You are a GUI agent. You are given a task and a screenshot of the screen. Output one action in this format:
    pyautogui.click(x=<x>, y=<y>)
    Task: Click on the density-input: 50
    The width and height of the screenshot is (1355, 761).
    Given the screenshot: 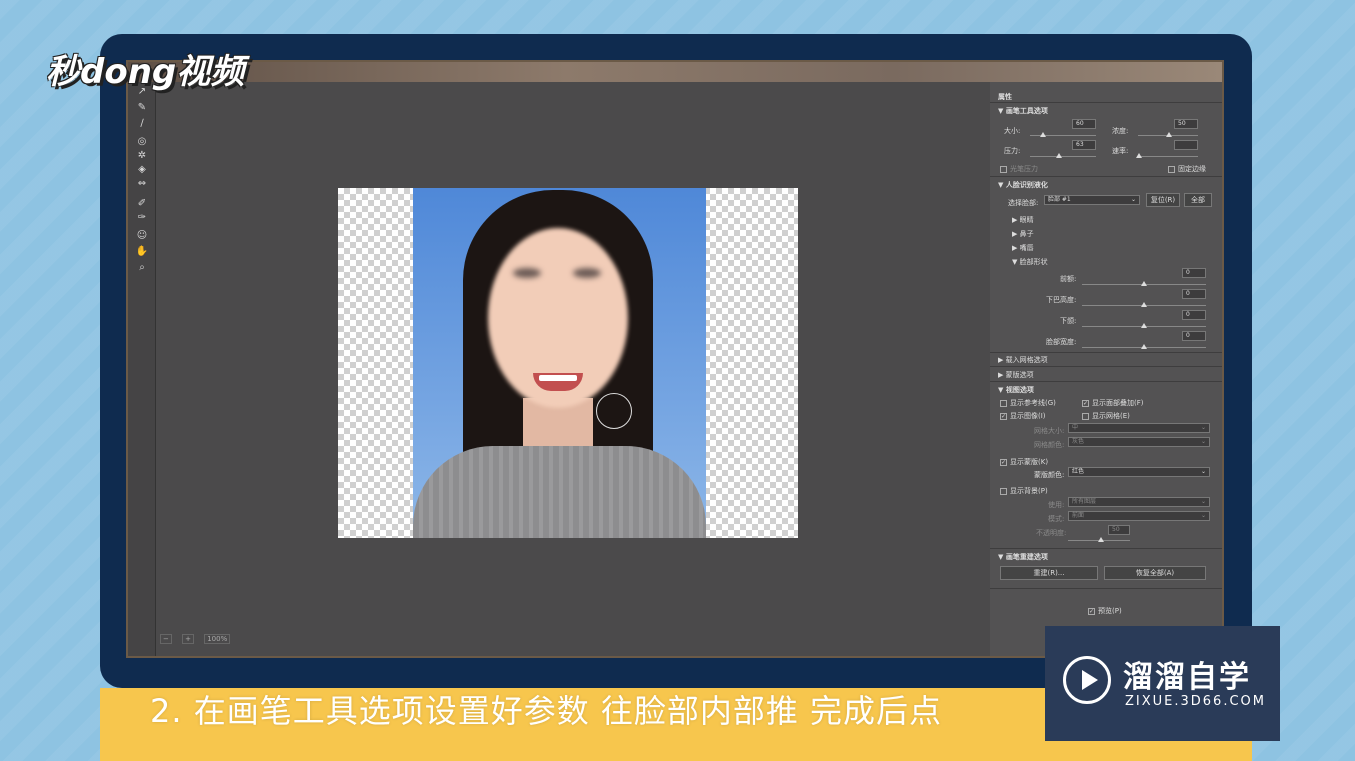 What is the action you would take?
    pyautogui.click(x=1186, y=124)
    